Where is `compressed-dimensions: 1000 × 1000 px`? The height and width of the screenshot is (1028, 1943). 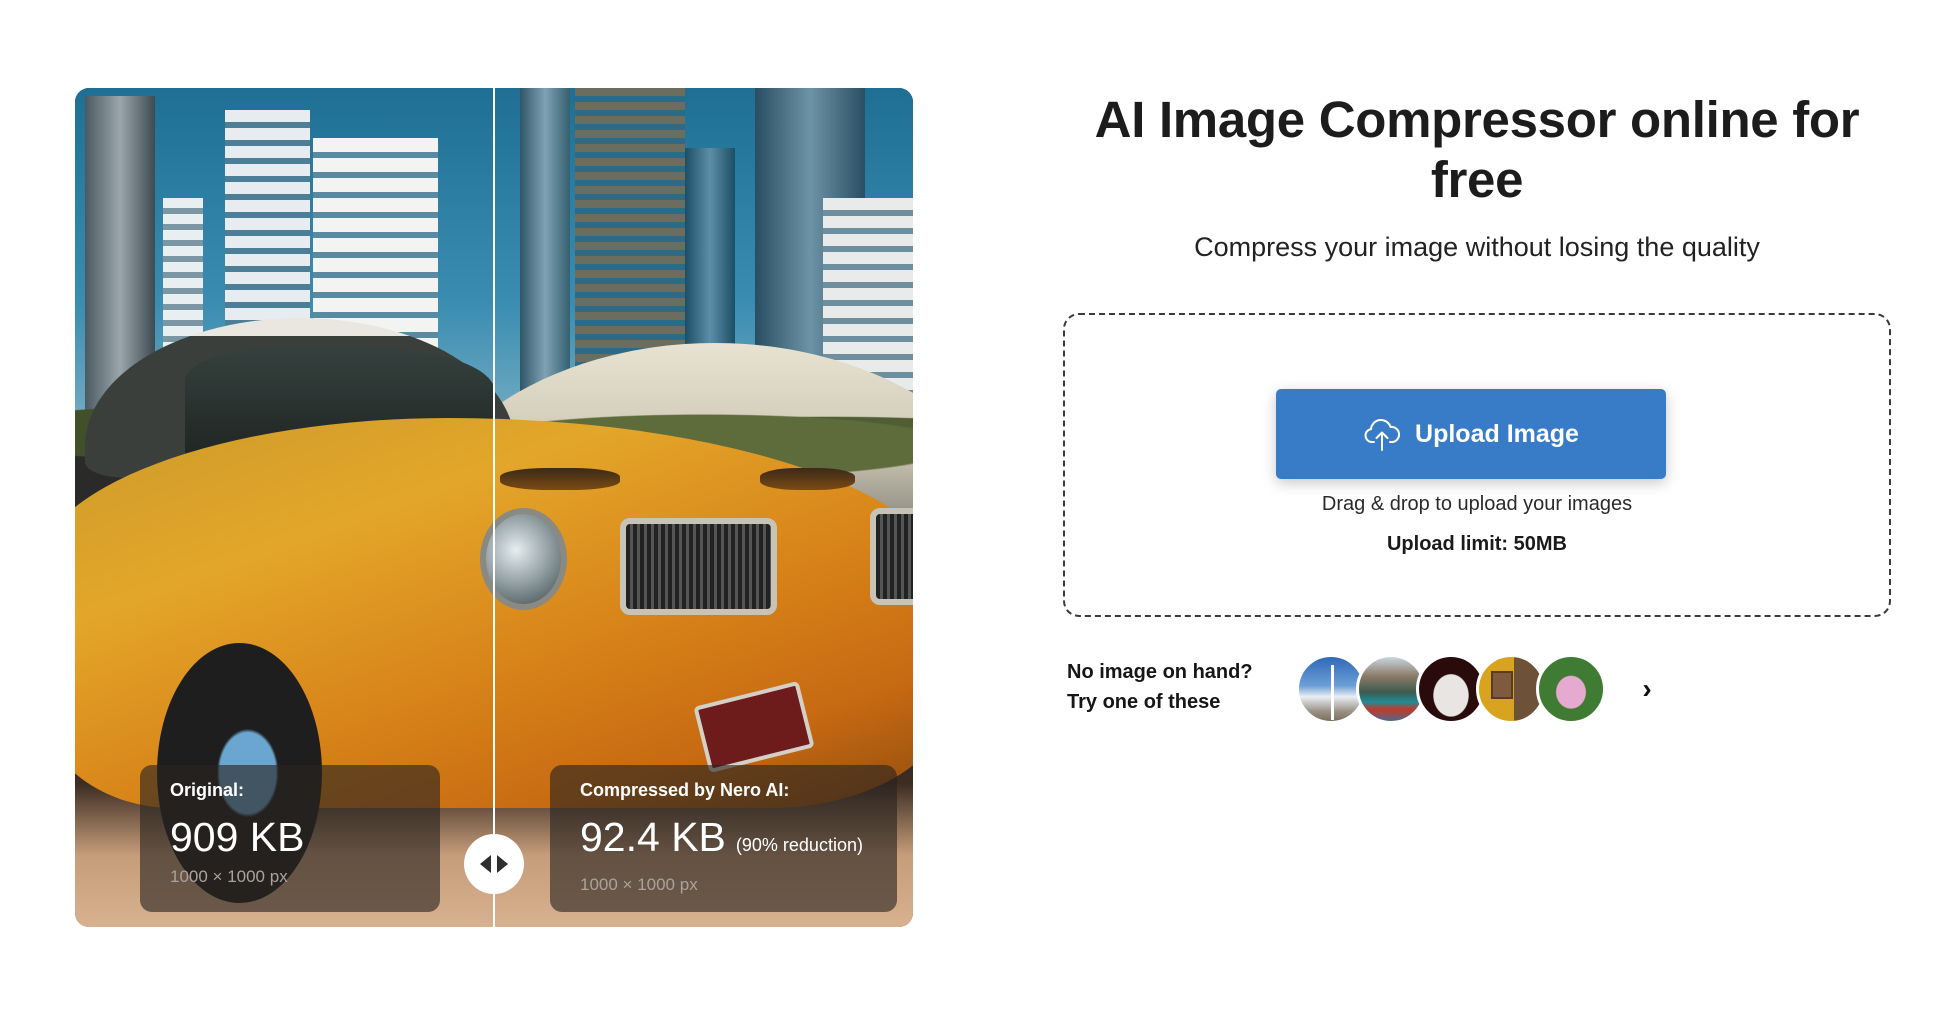
compressed-dimensions: 1000 × 1000 px is located at coordinates (639, 884).